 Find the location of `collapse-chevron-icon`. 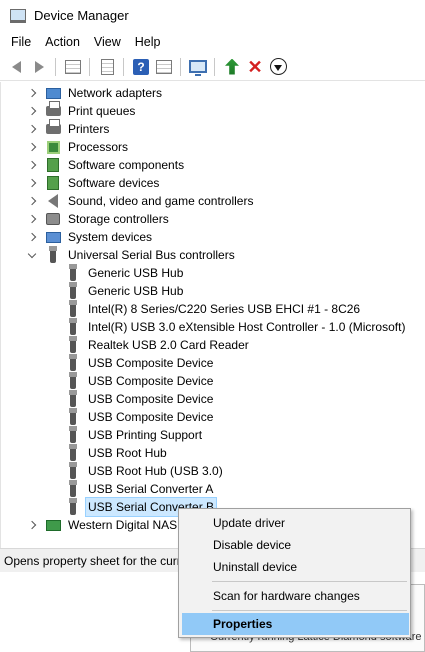

collapse-chevron-icon is located at coordinates (32, 255).